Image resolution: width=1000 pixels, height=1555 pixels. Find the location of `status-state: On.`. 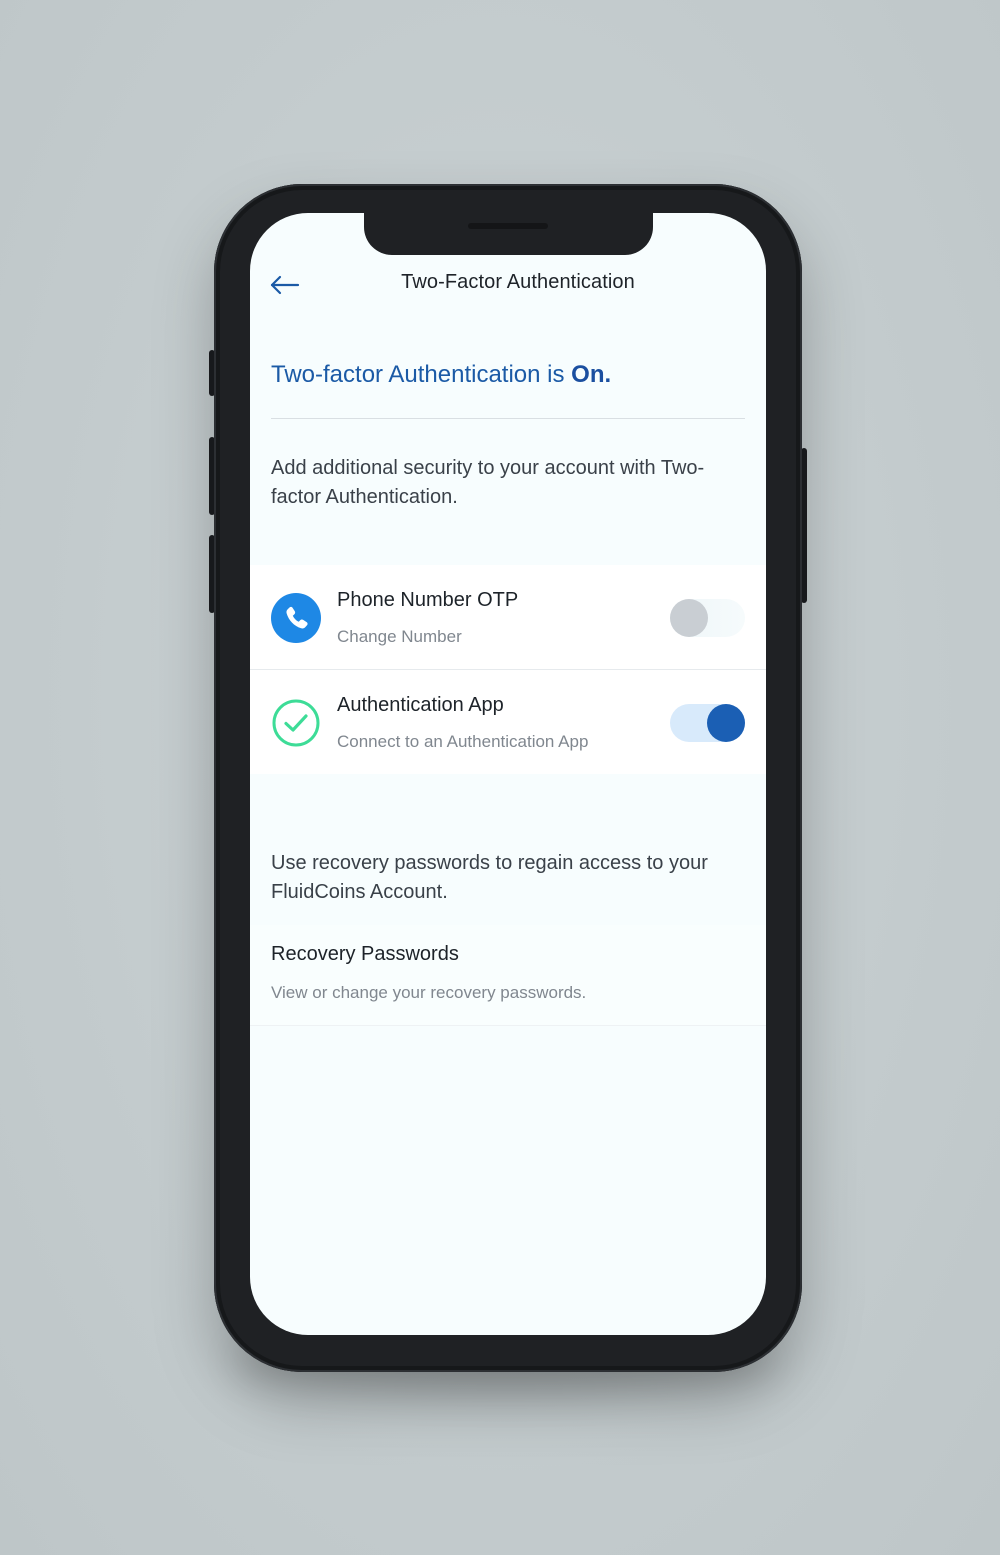

status-state: On. is located at coordinates (591, 374).